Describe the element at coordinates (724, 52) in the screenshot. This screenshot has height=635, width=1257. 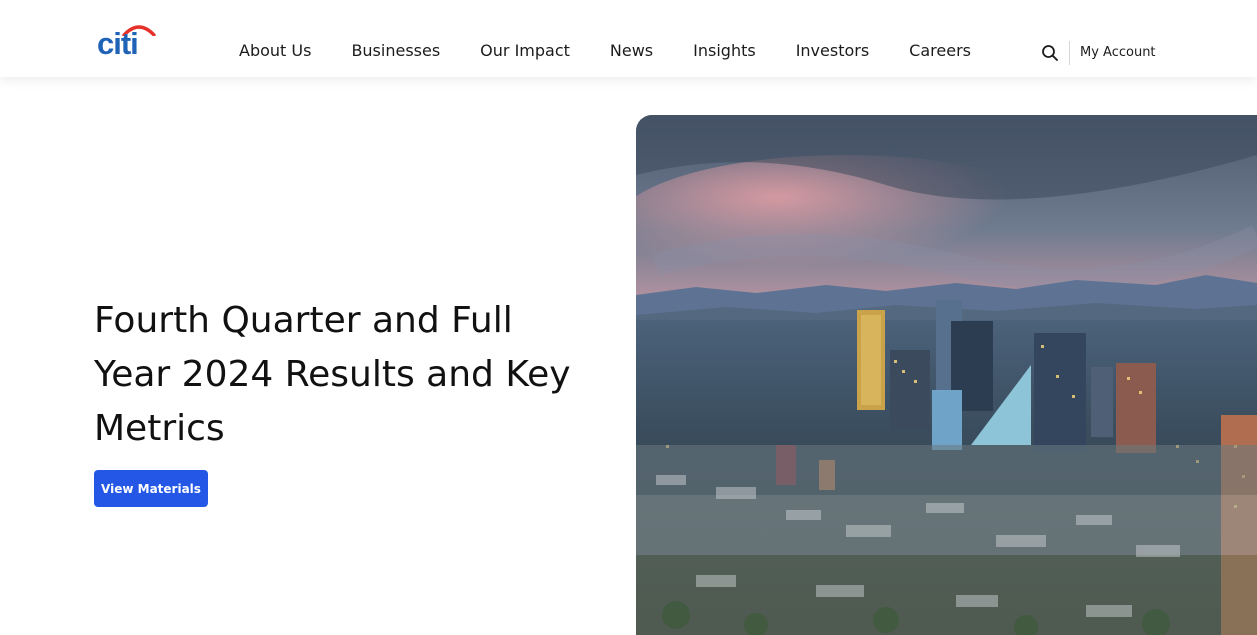
I see `nav-item-insights: Insights` at that location.